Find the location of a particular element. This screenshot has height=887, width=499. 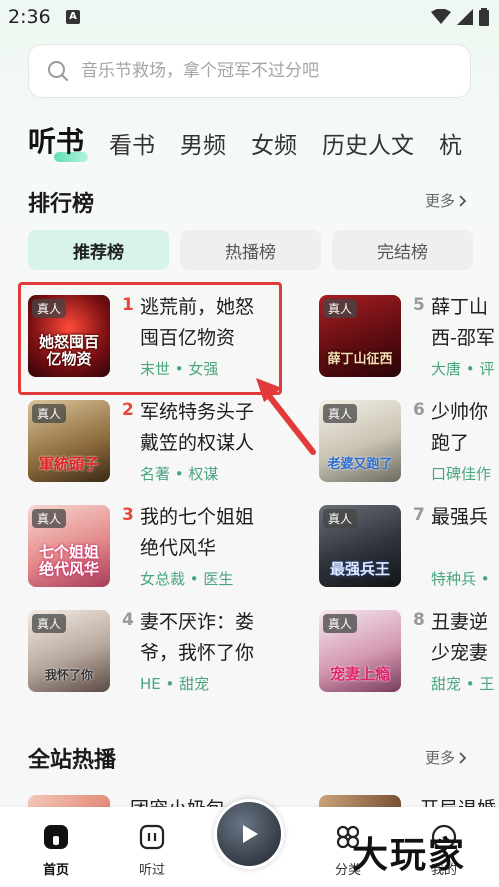

nav-home: 首页 is located at coordinates (56, 850).